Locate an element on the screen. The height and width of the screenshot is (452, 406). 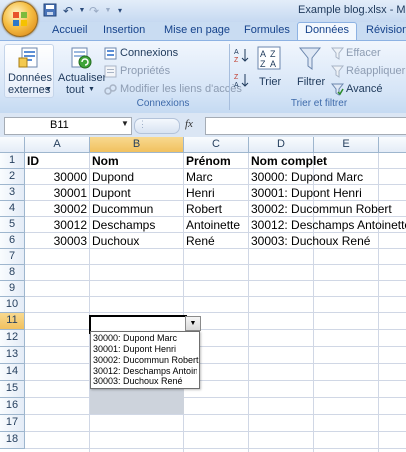
tab-revision: Révision is located at coordinates (386, 32).